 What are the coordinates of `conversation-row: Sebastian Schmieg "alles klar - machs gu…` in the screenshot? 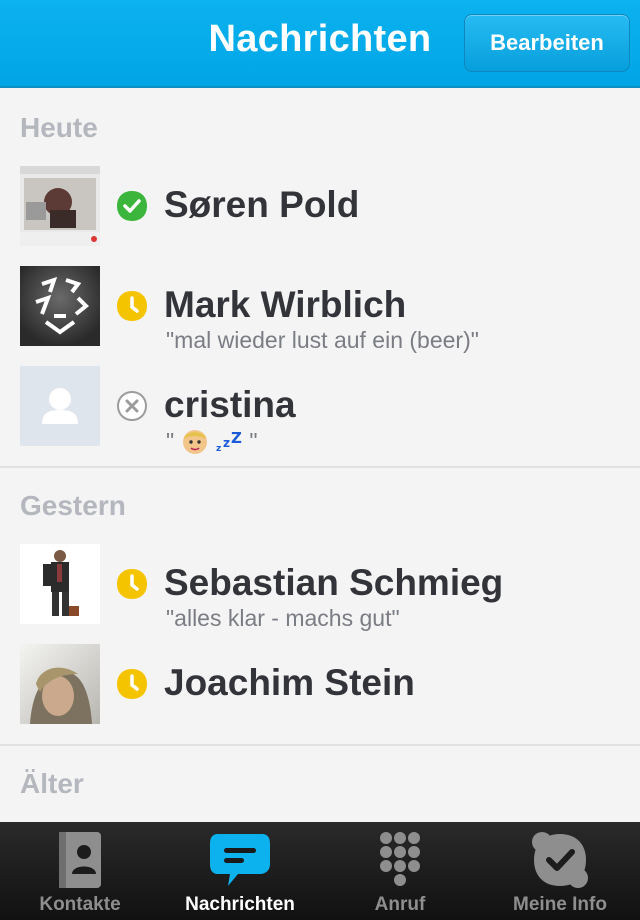 It's located at (320, 594).